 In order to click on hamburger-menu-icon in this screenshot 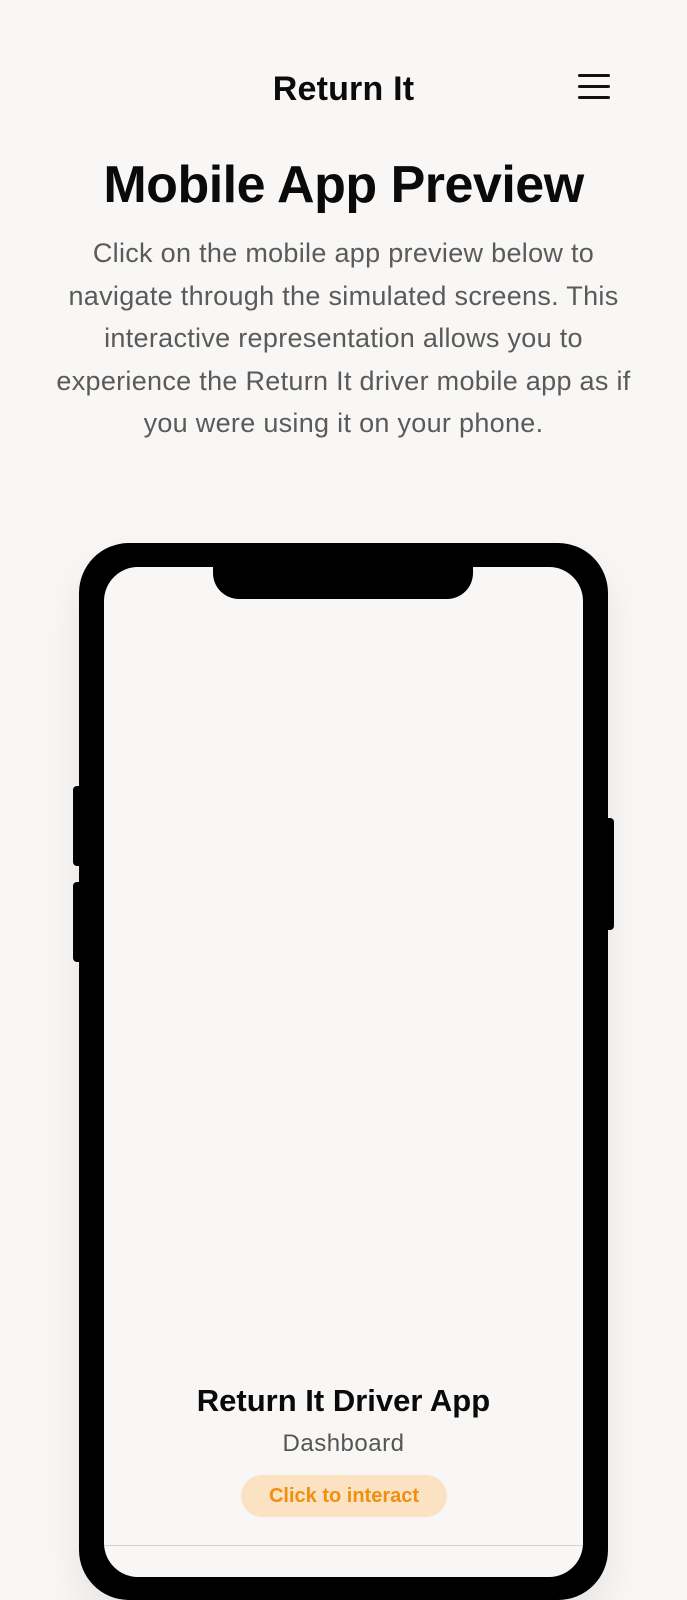, I will do `click(594, 87)`.